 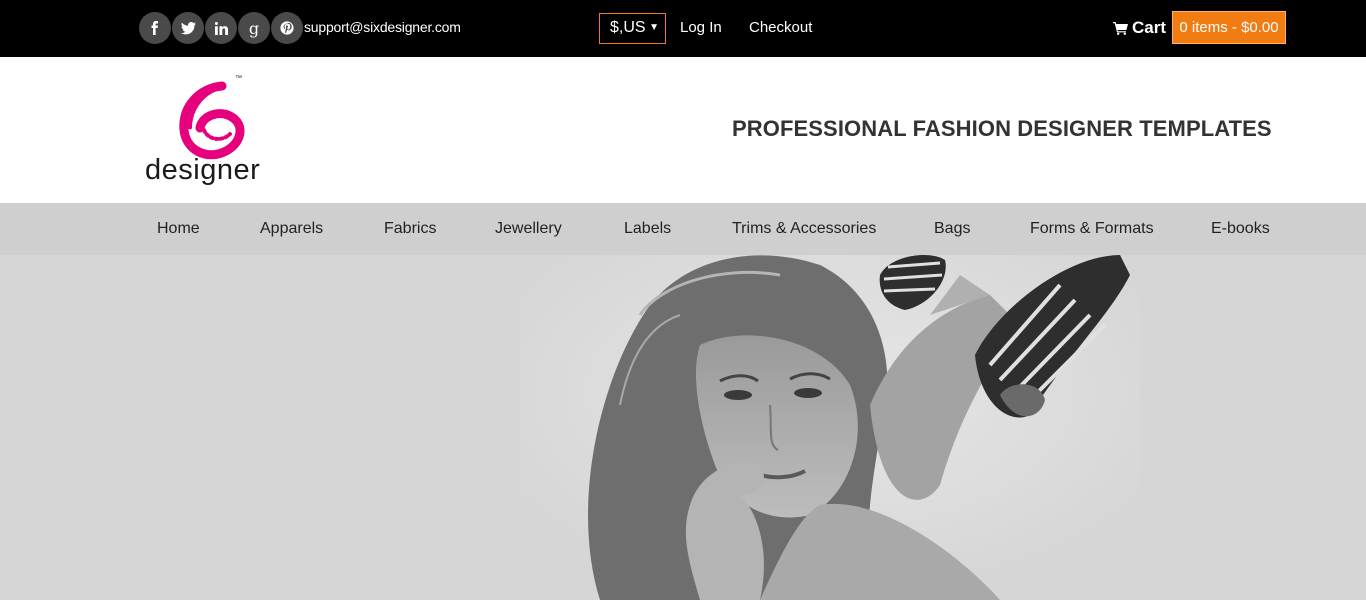 I want to click on login-link: Log In, so click(x=701, y=27).